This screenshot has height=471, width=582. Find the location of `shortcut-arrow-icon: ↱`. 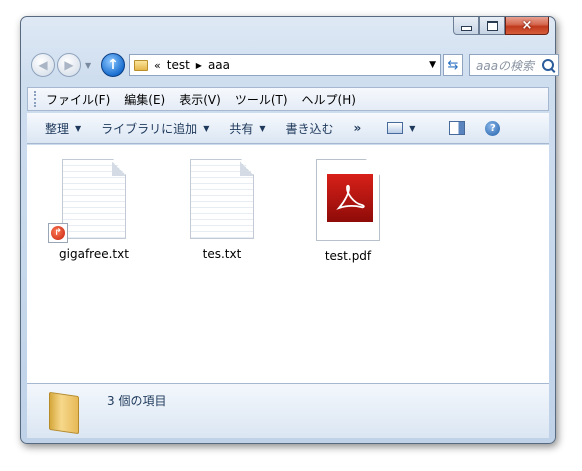

shortcut-arrow-icon: ↱ is located at coordinates (58, 233).